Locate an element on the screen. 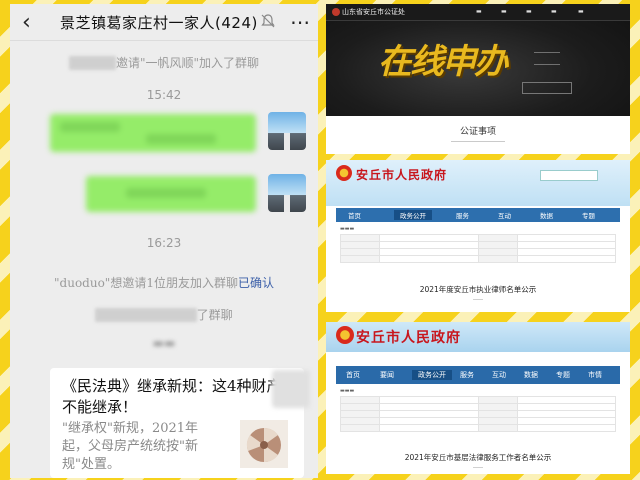  article-title: 《民法典》继承新规：这4种财产不能继承！ is located at coordinates (172, 396).